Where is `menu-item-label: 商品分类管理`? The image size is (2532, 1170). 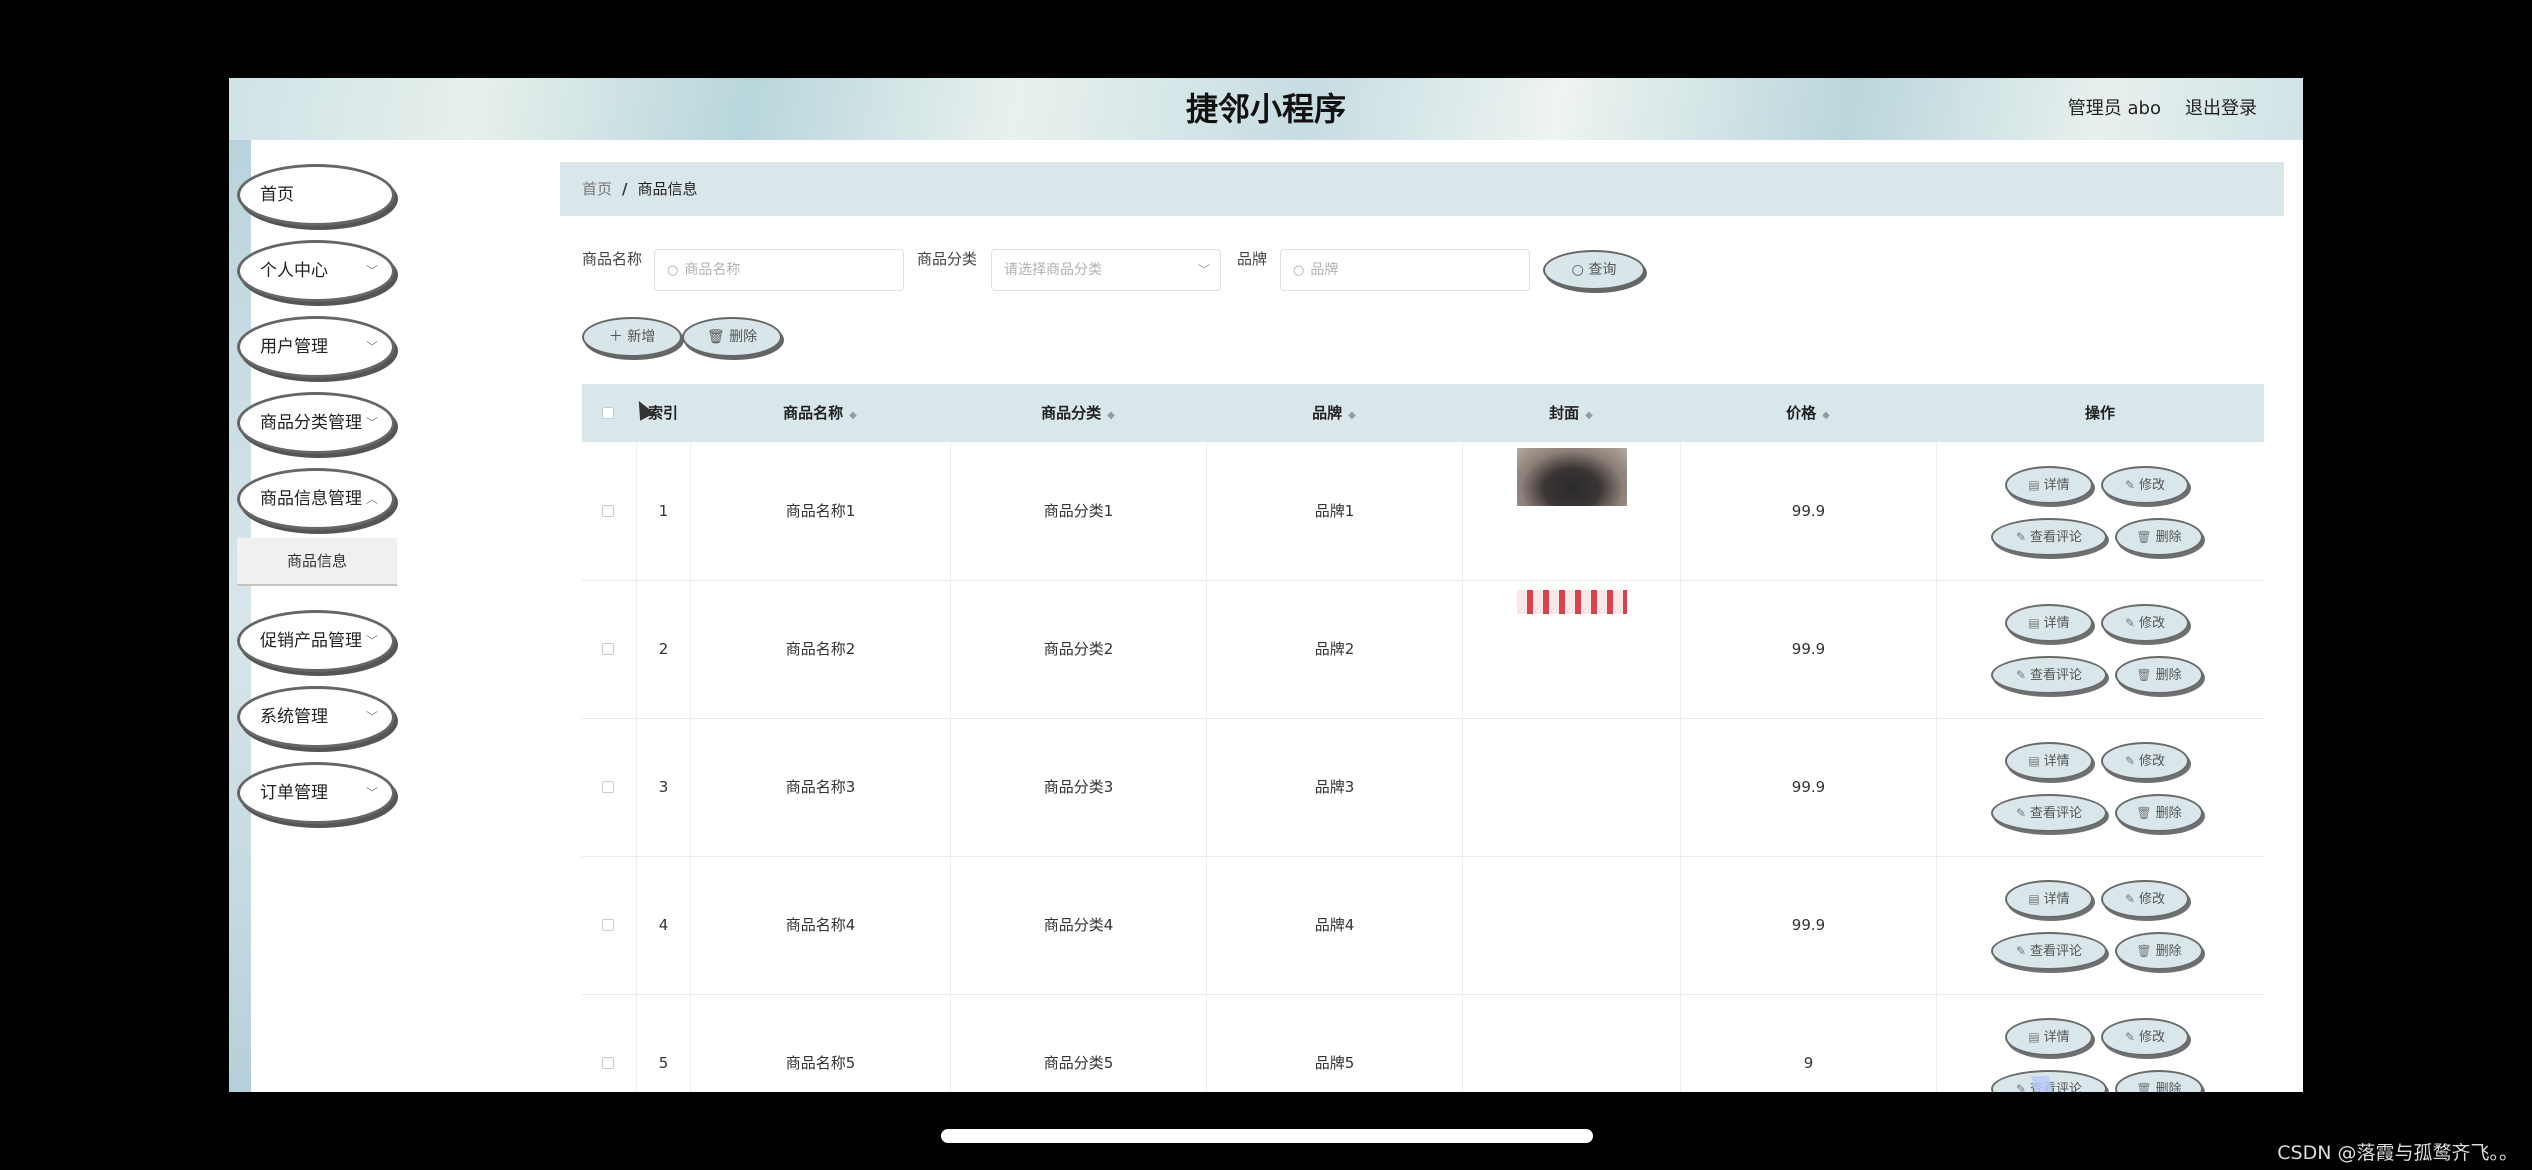
menu-item-label: 商品分类管理 is located at coordinates (311, 423).